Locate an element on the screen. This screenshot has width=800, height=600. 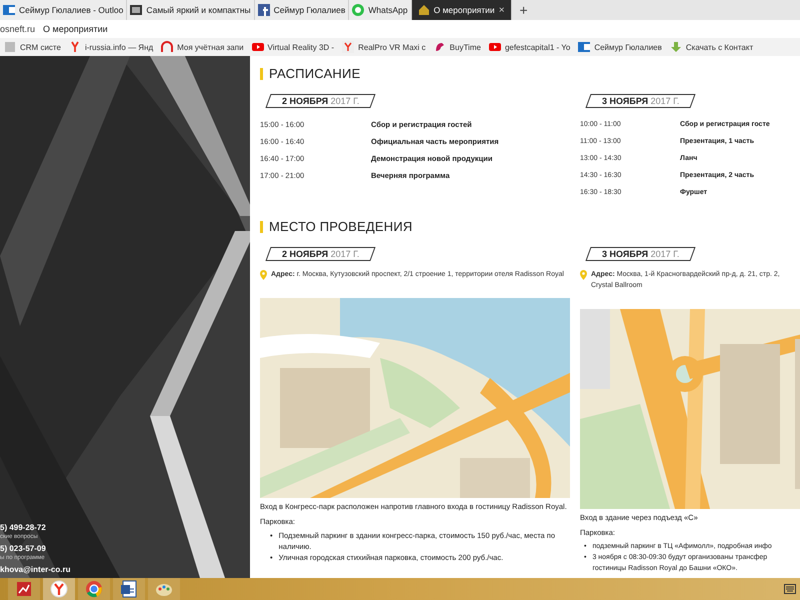
phone-number: 5) 499-28-72 is located at coordinates (23, 528).